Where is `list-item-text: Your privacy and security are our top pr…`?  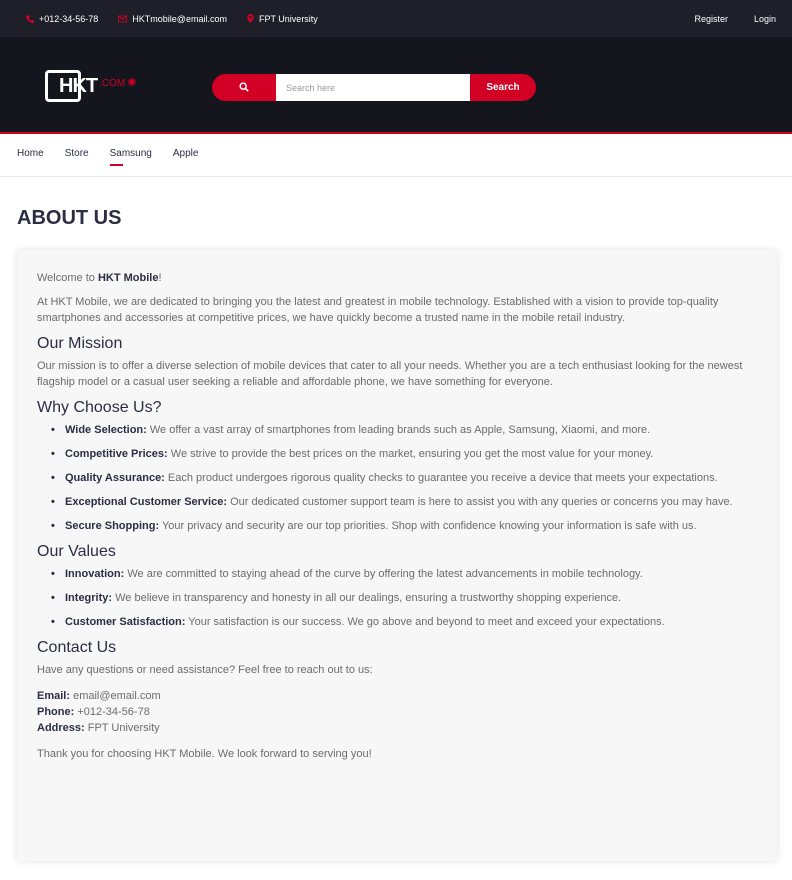
list-item-text: Your privacy and security are our top pr… is located at coordinates (428, 526).